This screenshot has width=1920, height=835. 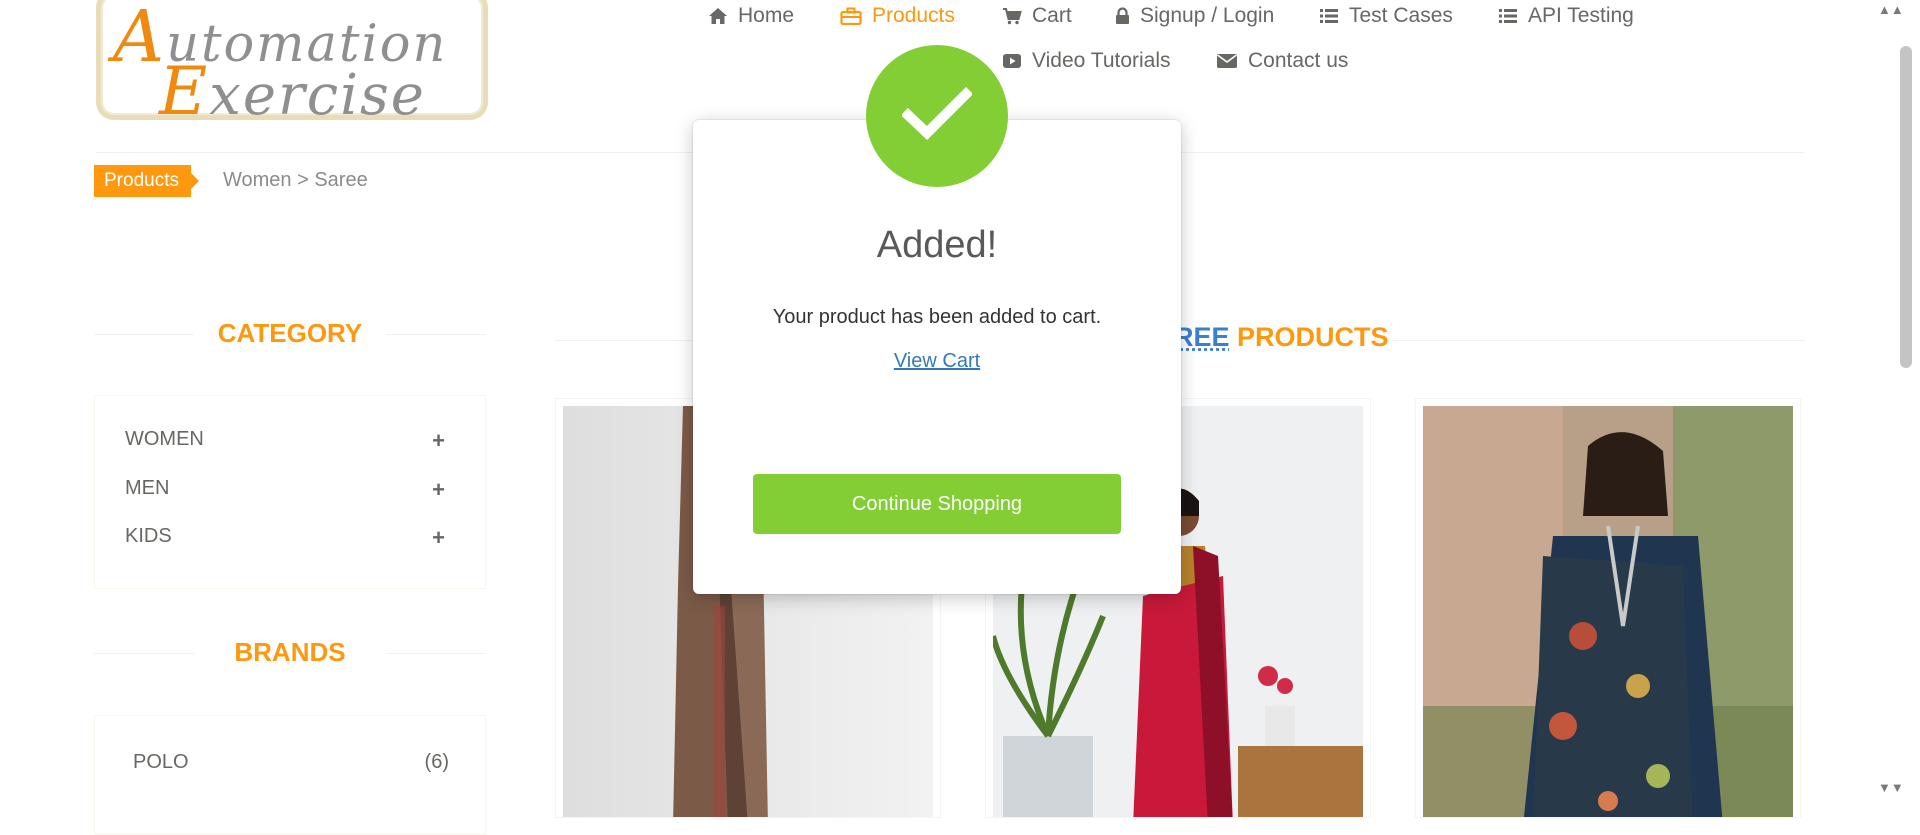 I want to click on view-cart-link: View Cart, so click(x=937, y=361).